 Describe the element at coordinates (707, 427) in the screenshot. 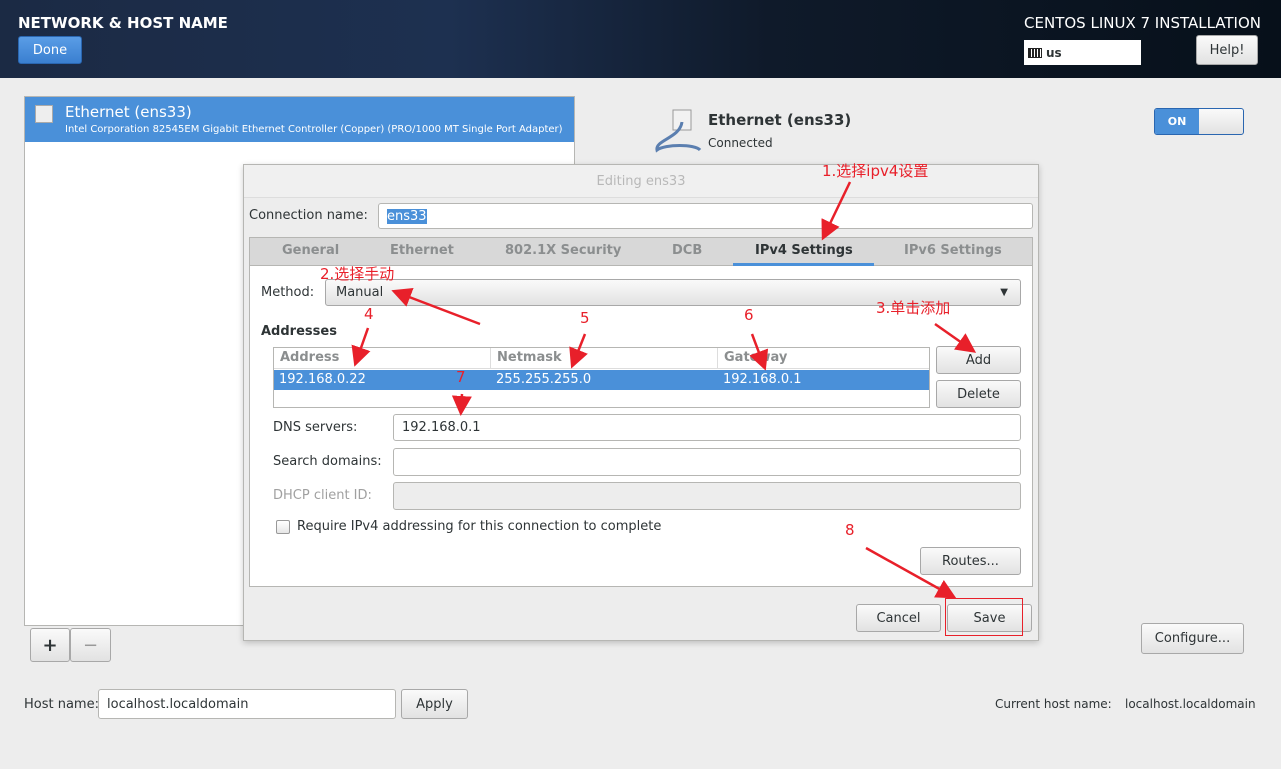

I see `dns-servers-input: 192.168.0.1` at that location.